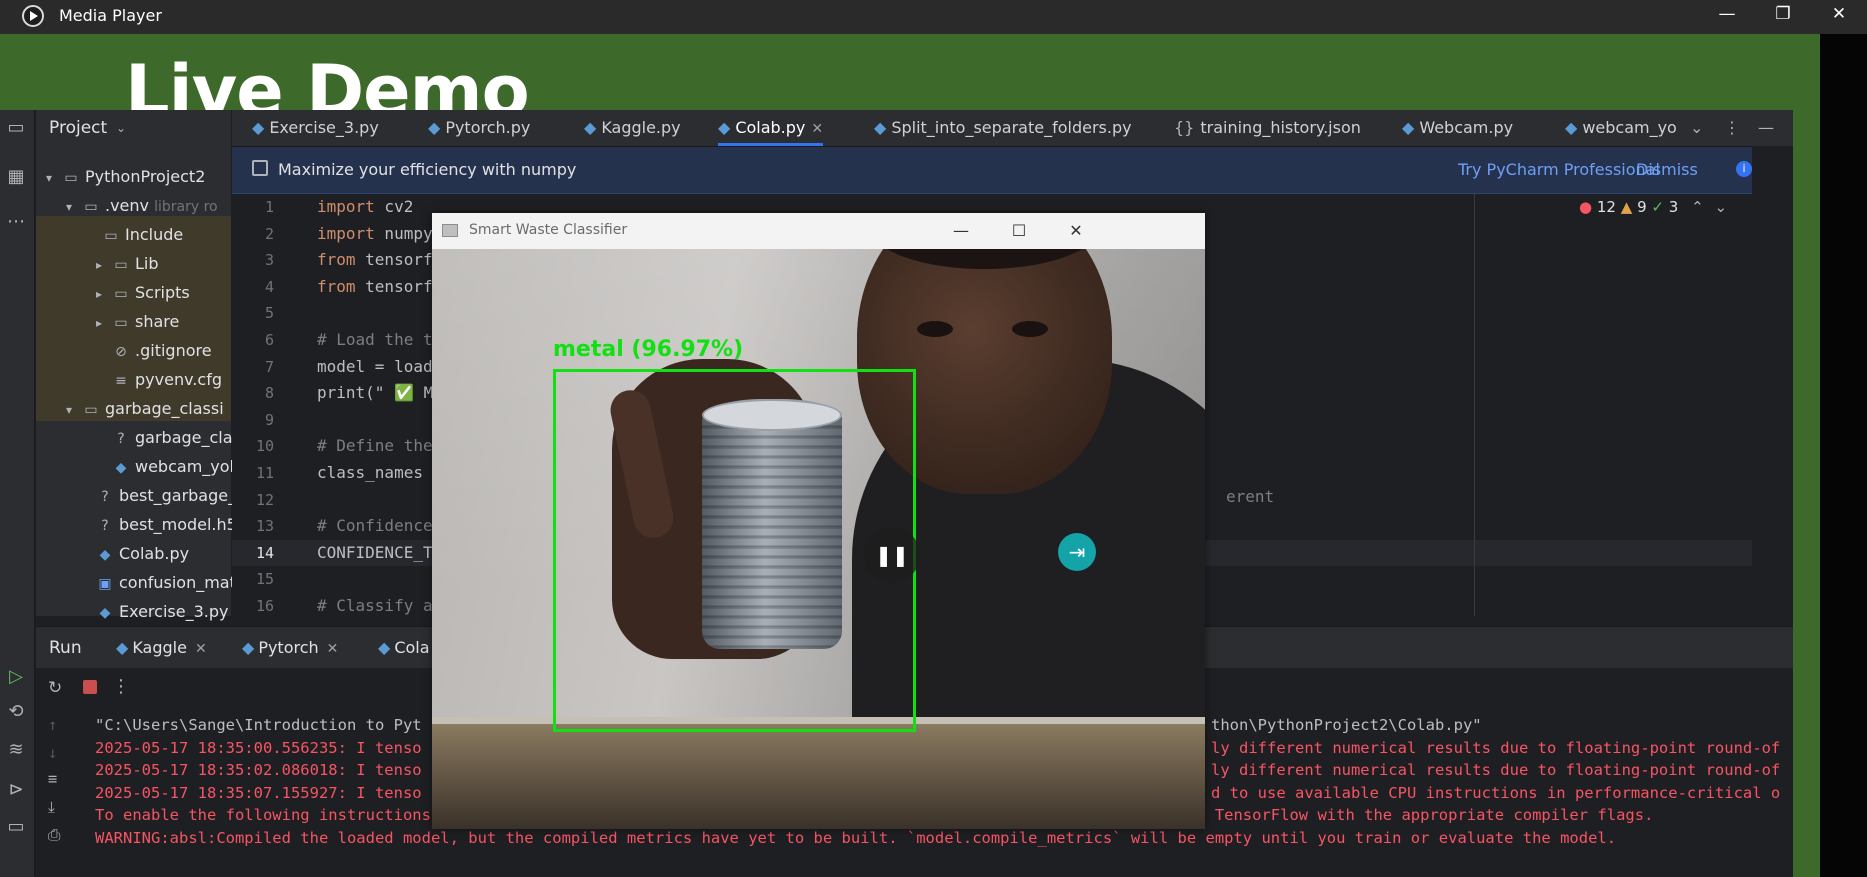 This screenshot has width=1867, height=877. I want to click on window-title: Media Player, so click(110, 15).